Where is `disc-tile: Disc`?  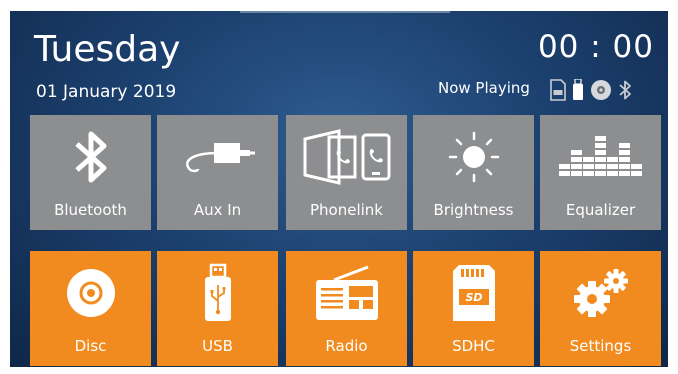
disc-tile: Disc is located at coordinates (90, 308).